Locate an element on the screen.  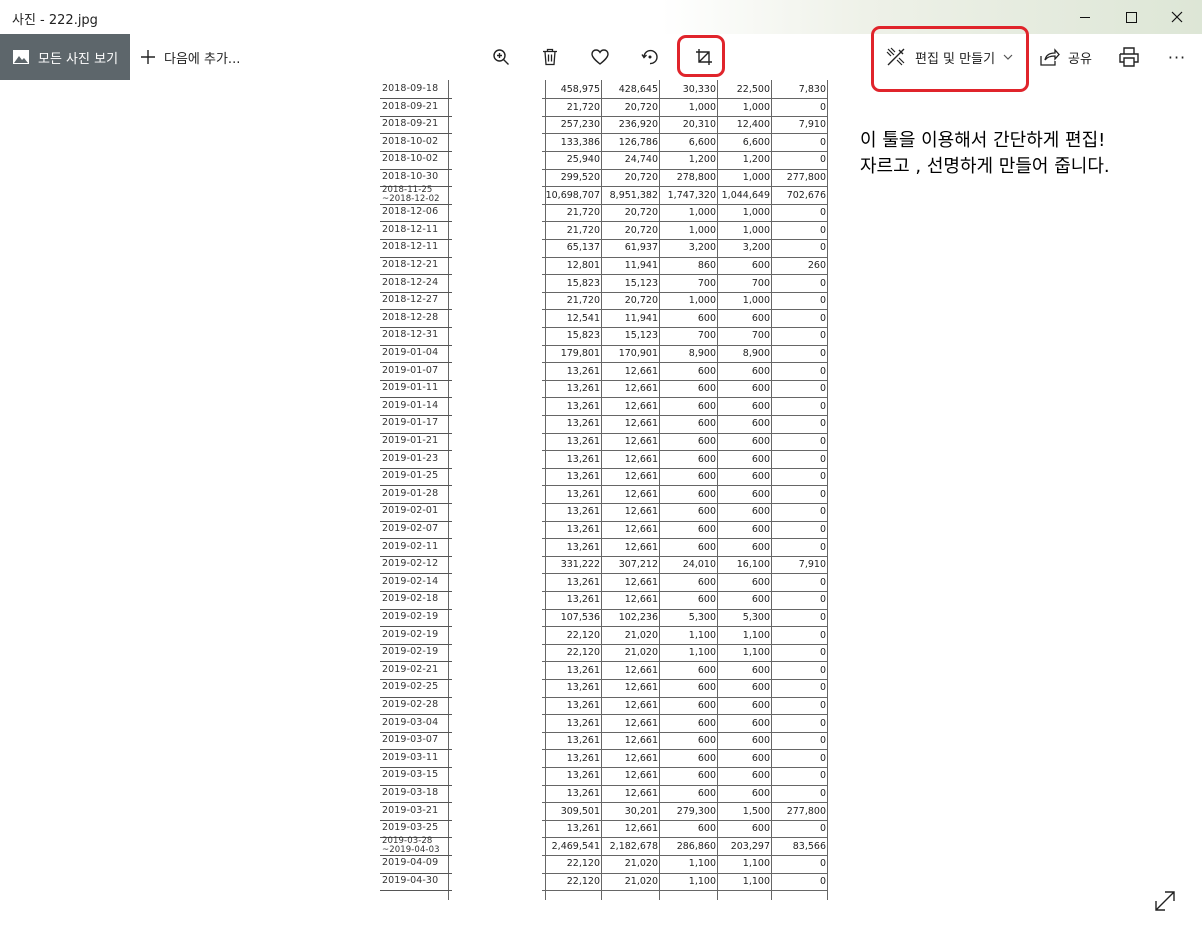
table-cell: 860 is located at coordinates (706, 265).